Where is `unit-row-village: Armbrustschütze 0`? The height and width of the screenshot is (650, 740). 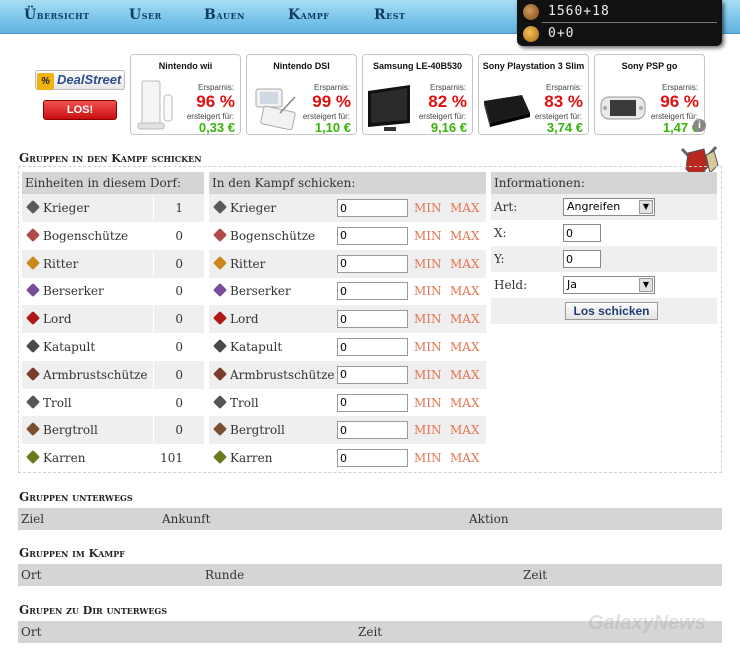 unit-row-village: Armbrustschütze 0 is located at coordinates (113, 374).